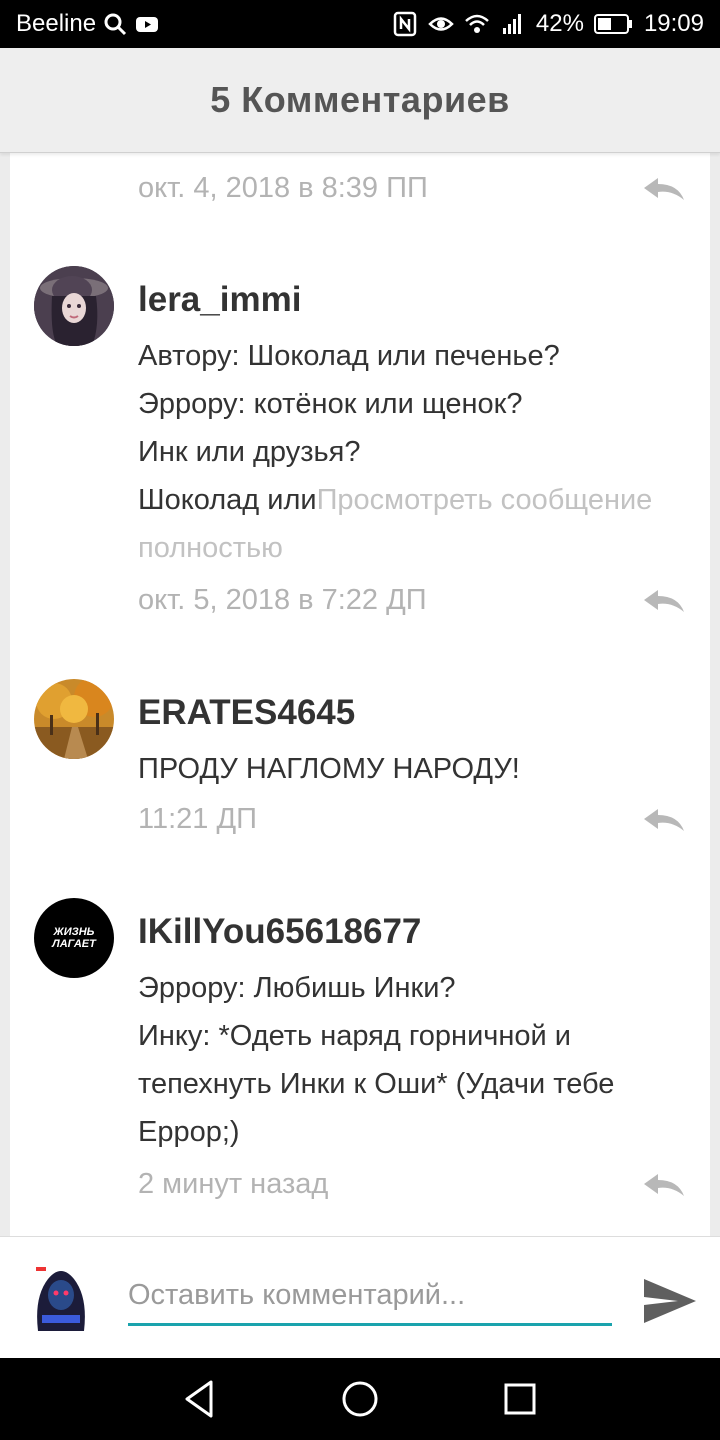 The image size is (720, 1440). I want to click on comment-line: Эррору: котёнок или щенок?, so click(330, 404).